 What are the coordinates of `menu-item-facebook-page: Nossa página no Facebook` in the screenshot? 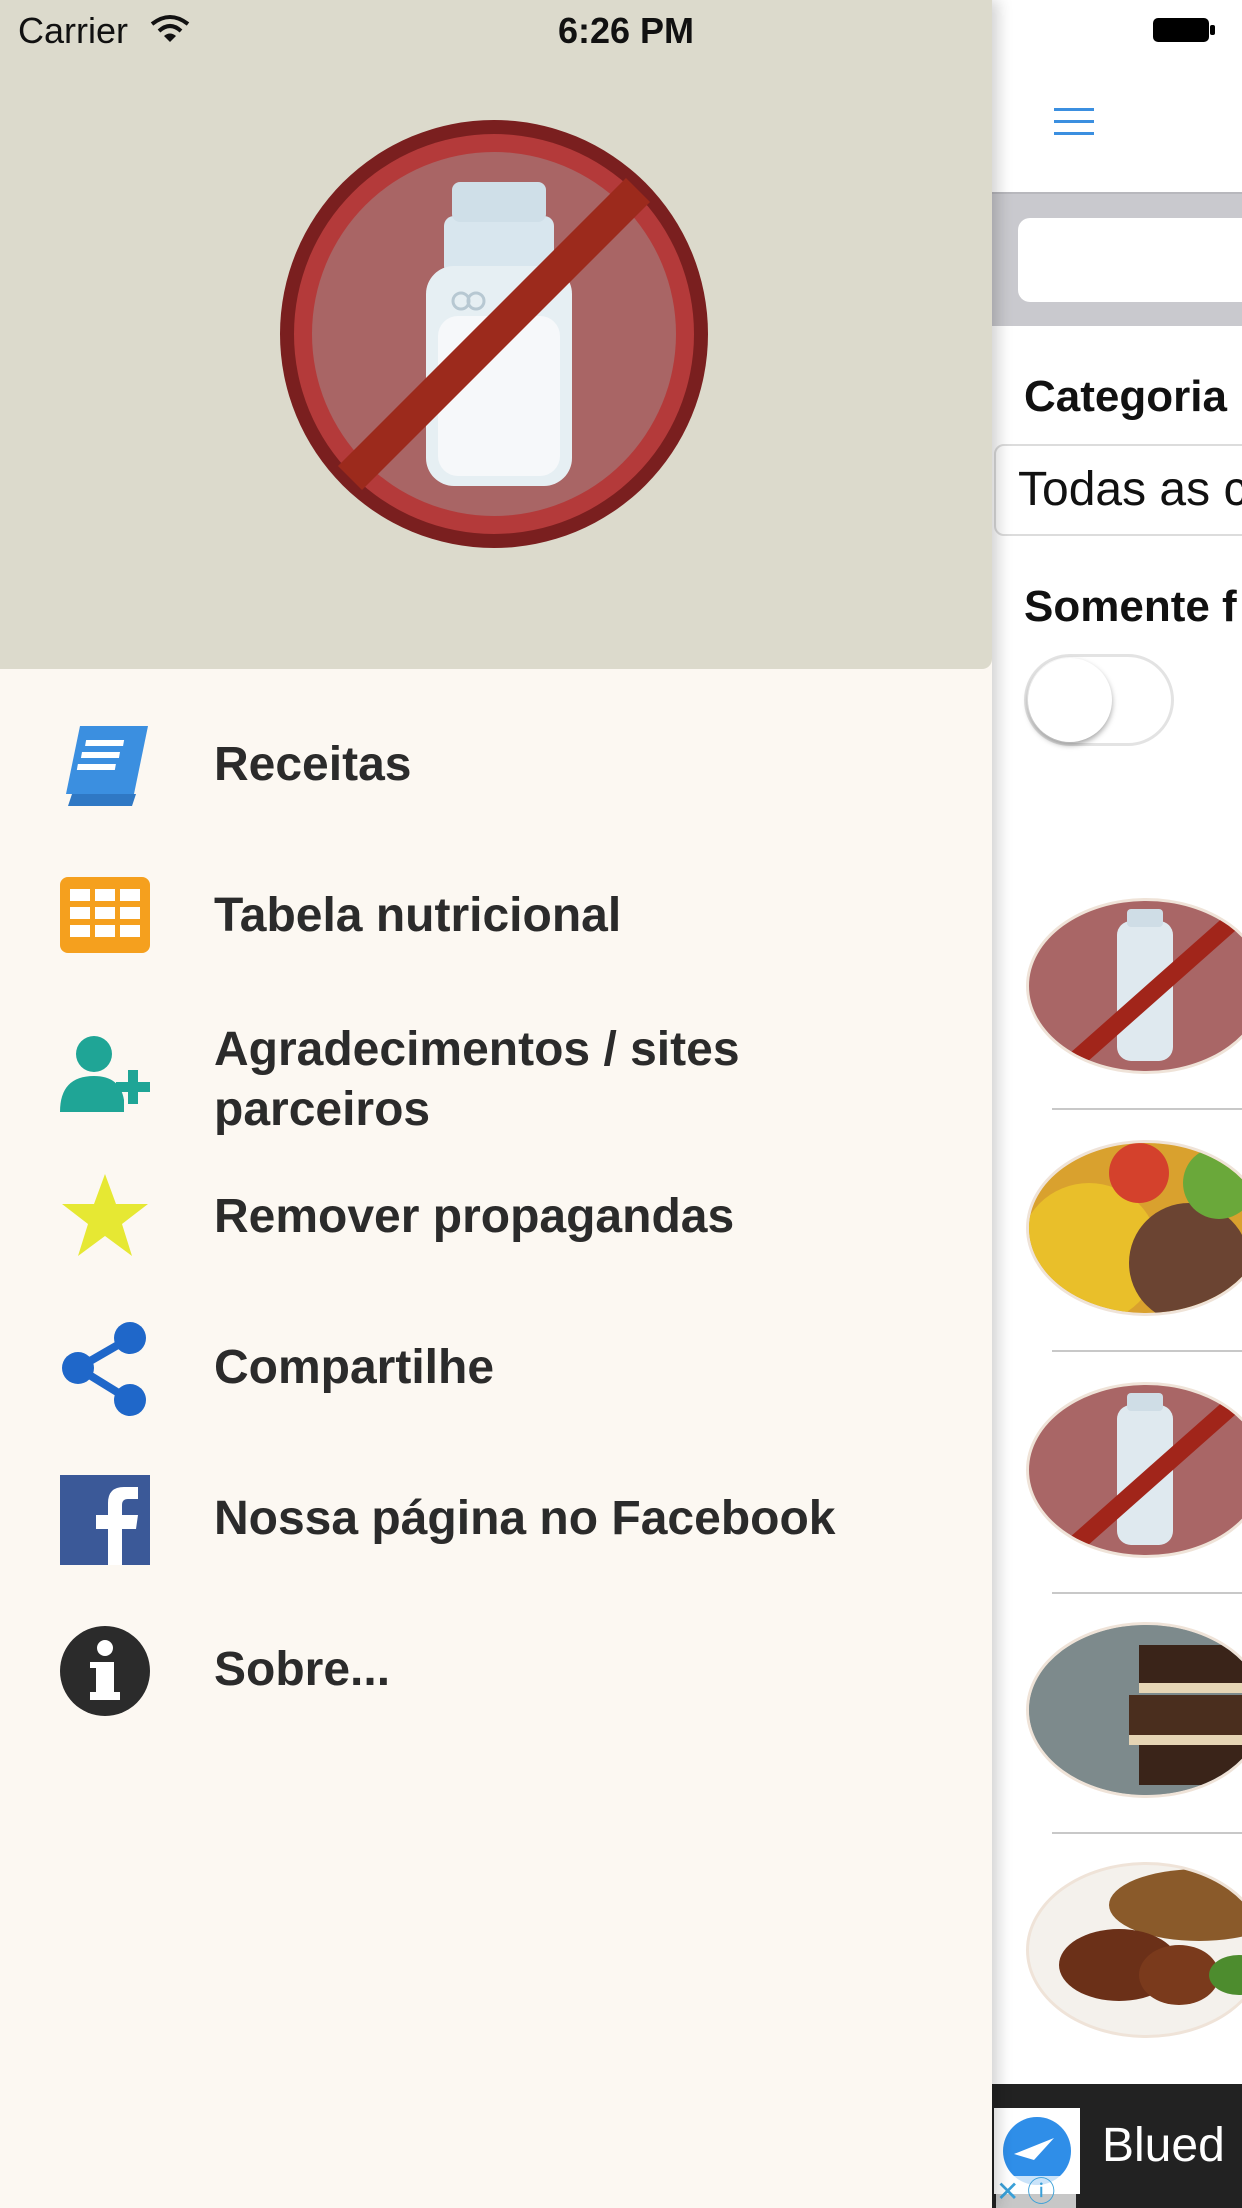 It's located at (496, 1520).